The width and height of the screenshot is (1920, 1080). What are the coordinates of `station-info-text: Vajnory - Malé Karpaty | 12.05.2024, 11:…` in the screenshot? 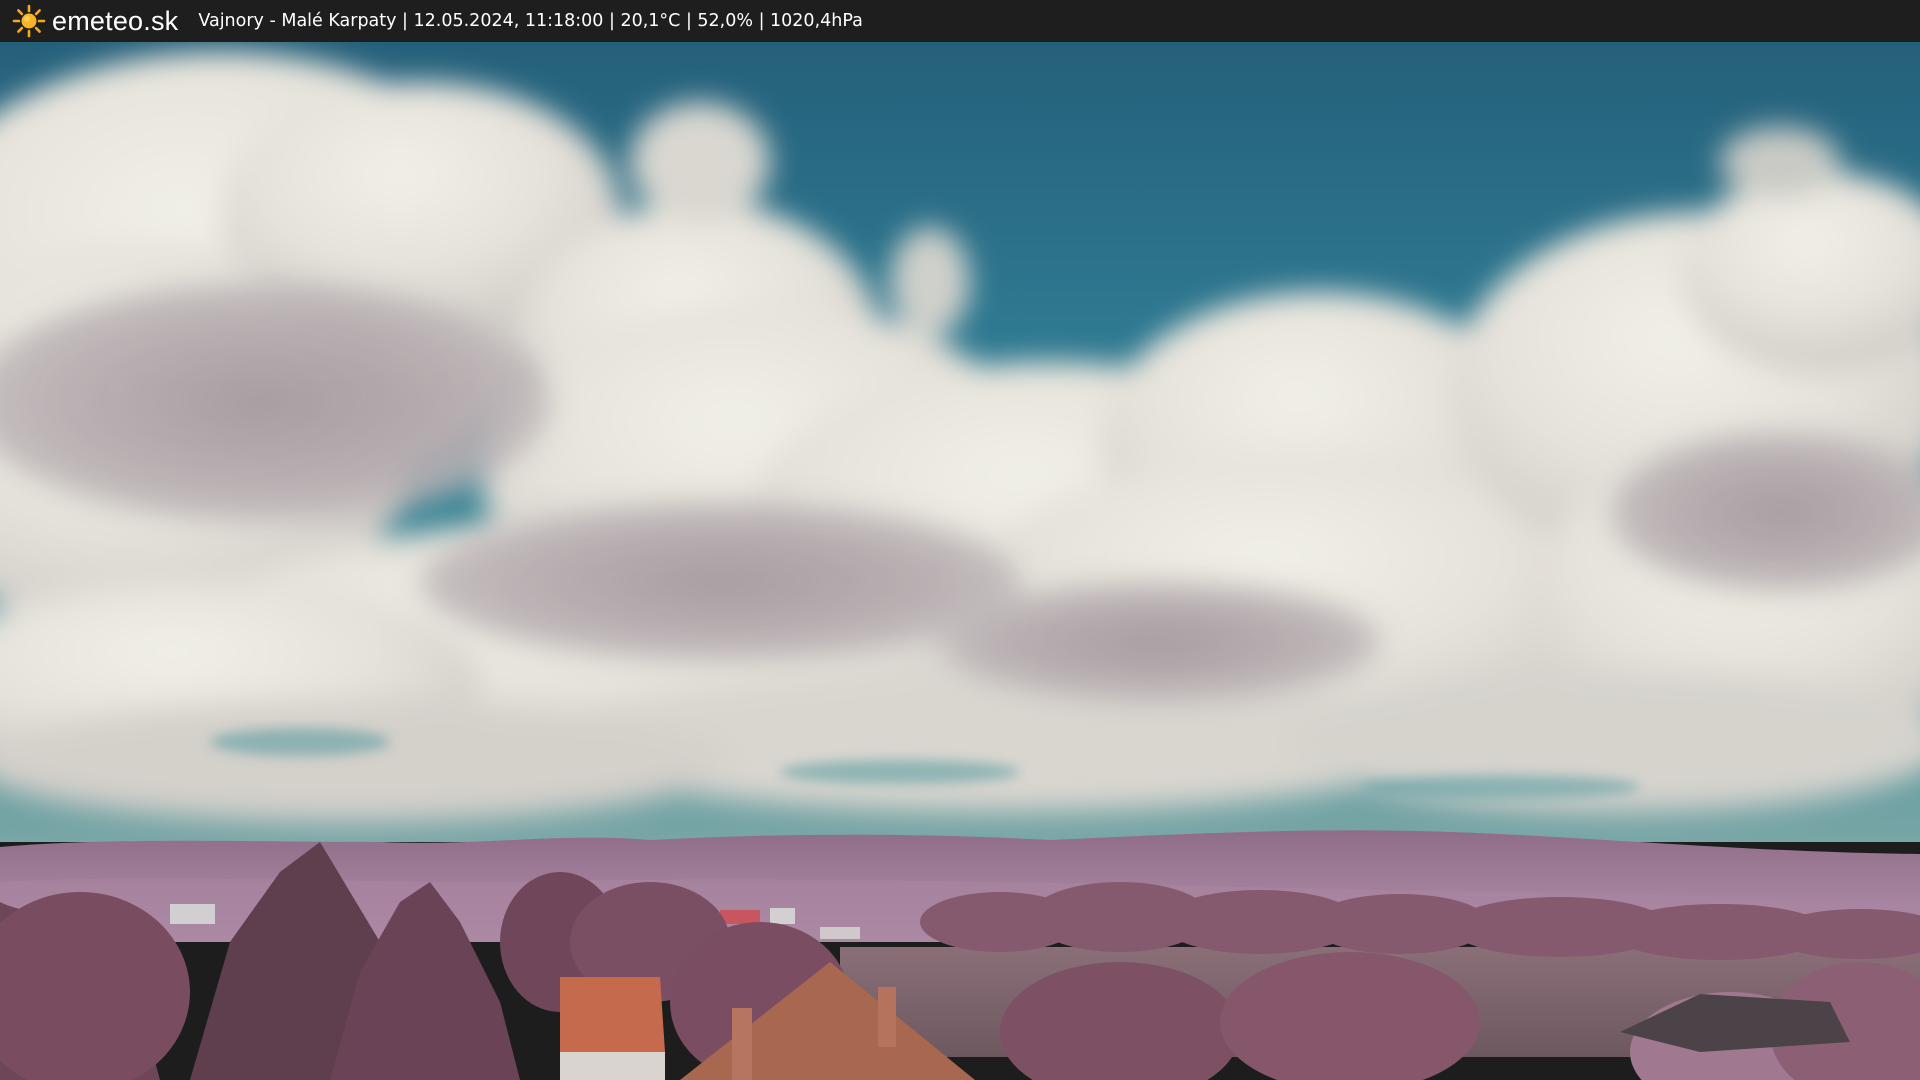 It's located at (530, 21).